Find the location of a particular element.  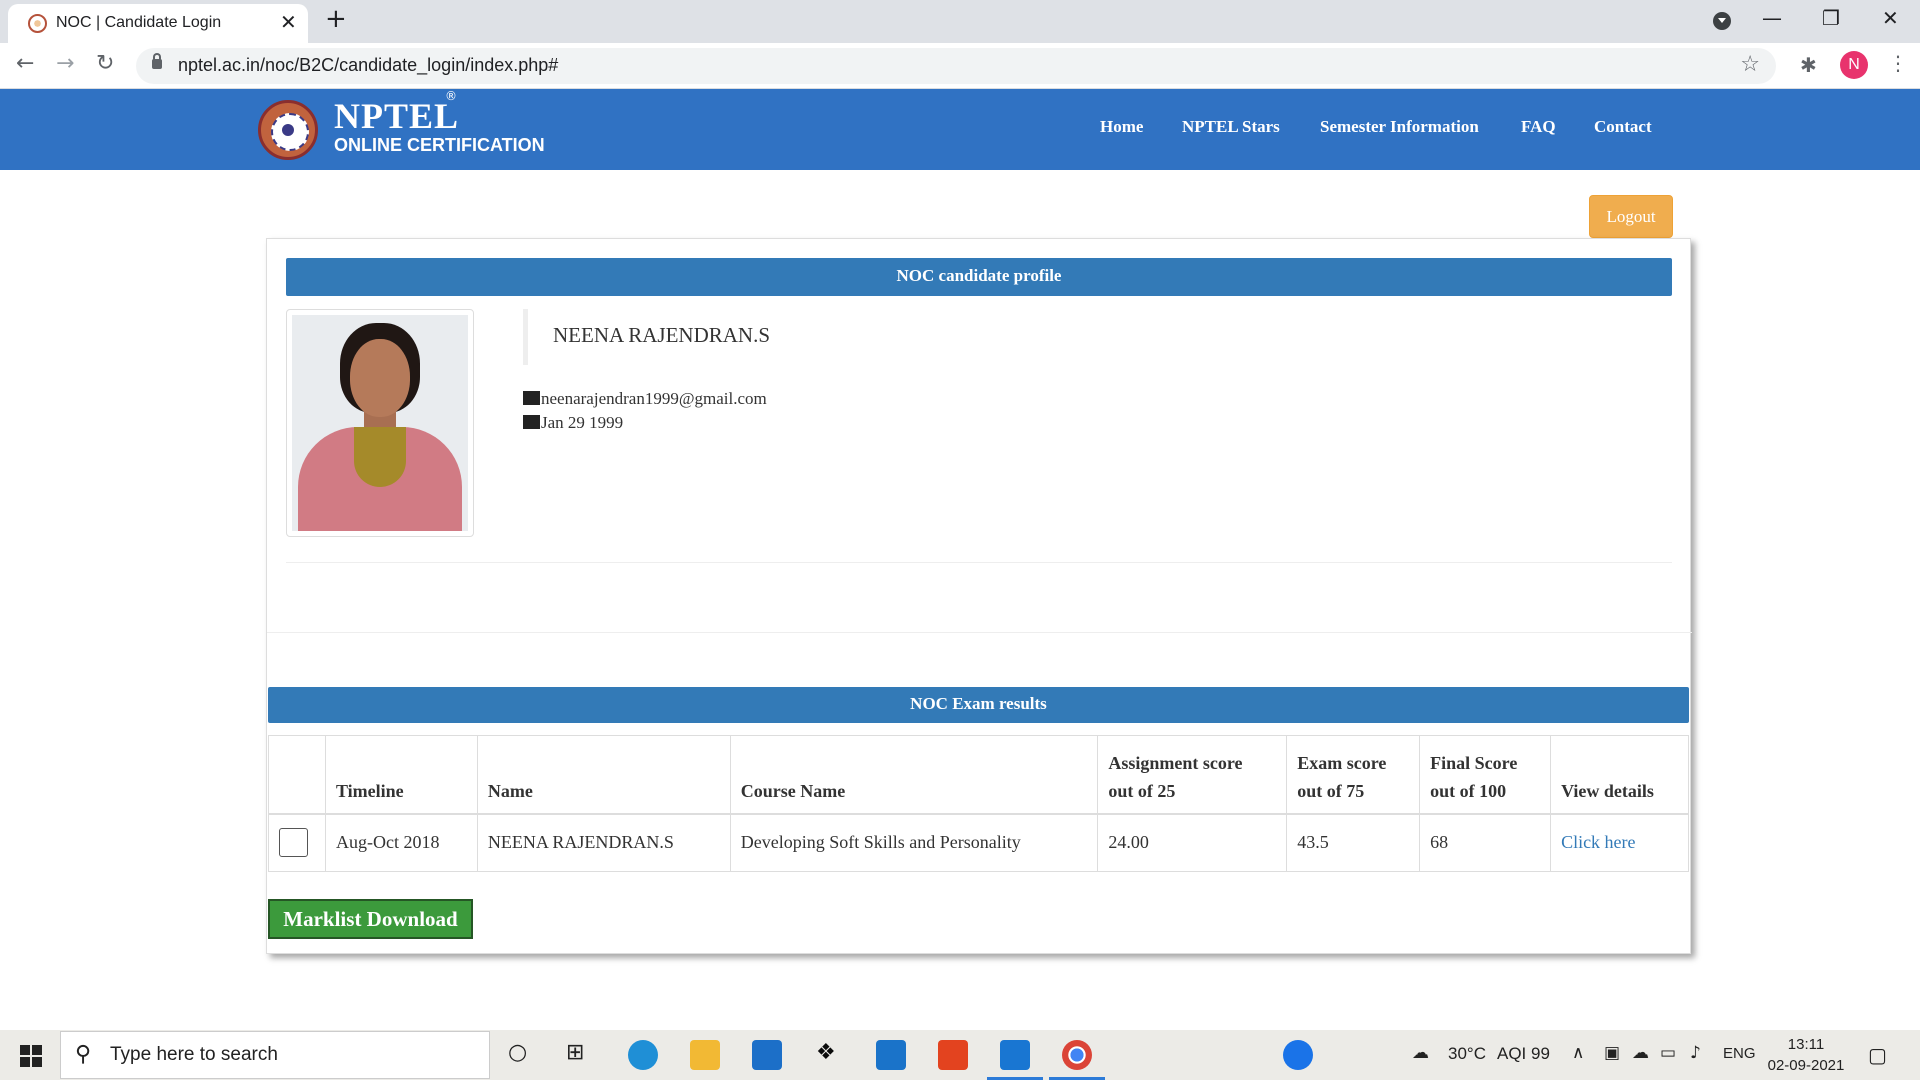

logo-subtitle: ONLINE CERTIFICATION is located at coordinates (439, 145).